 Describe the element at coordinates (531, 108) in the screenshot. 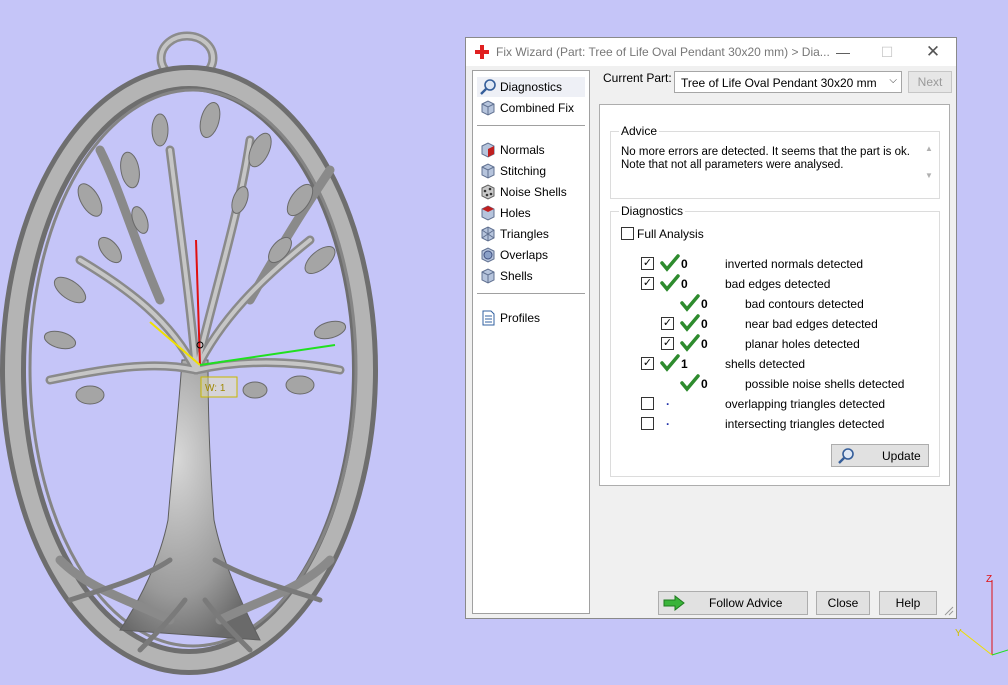

I see `nav-item-combined-fix: Combined Fix` at that location.